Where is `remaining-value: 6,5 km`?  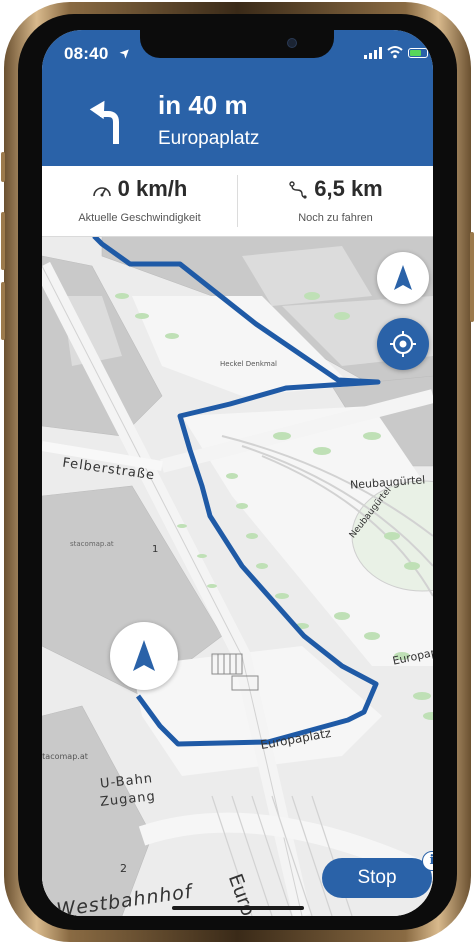 remaining-value: 6,5 km is located at coordinates (348, 188).